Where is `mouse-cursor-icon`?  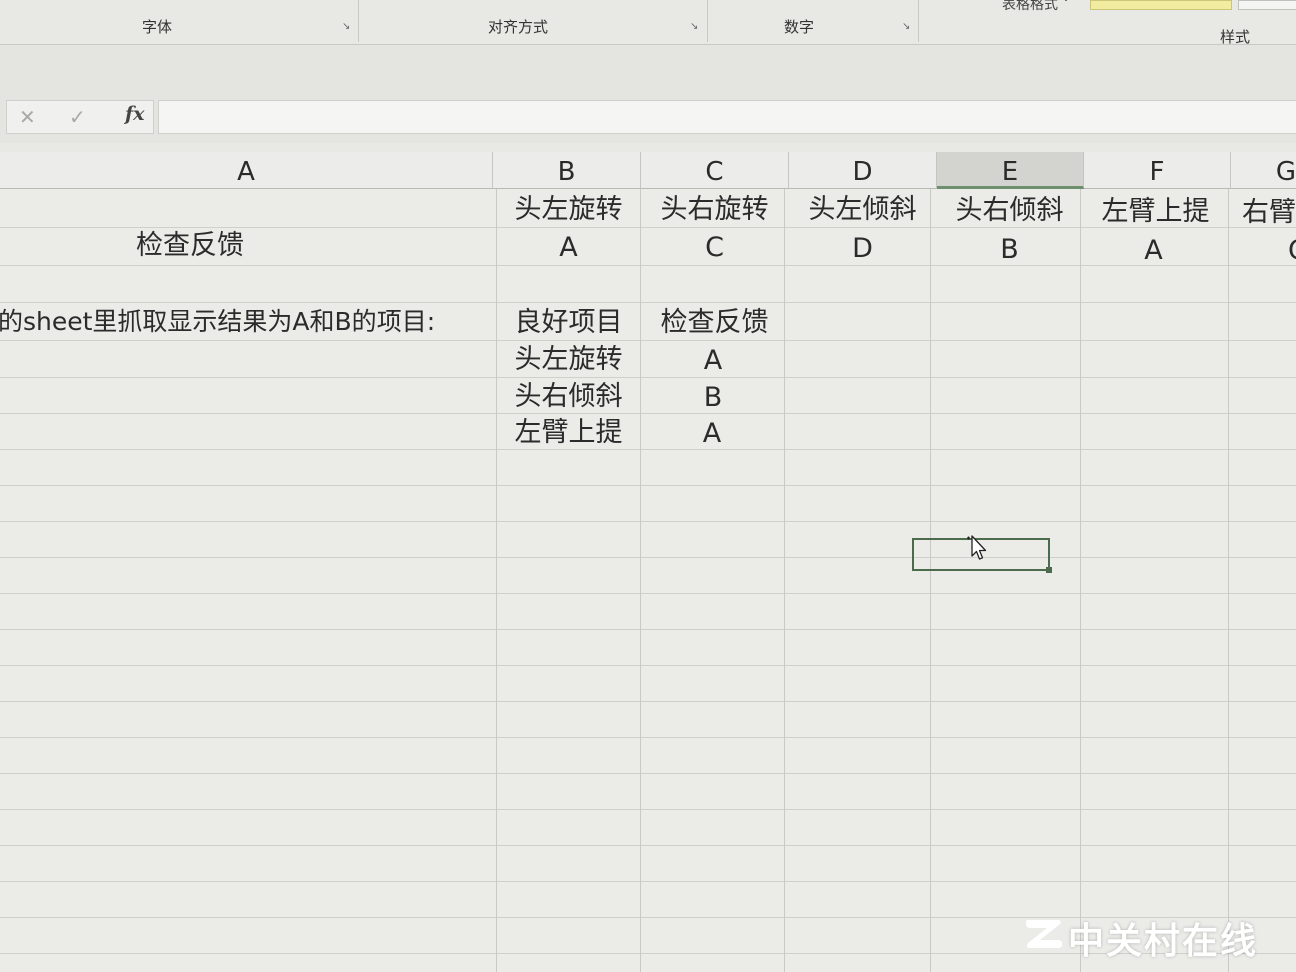 mouse-cursor-icon is located at coordinates (977, 547).